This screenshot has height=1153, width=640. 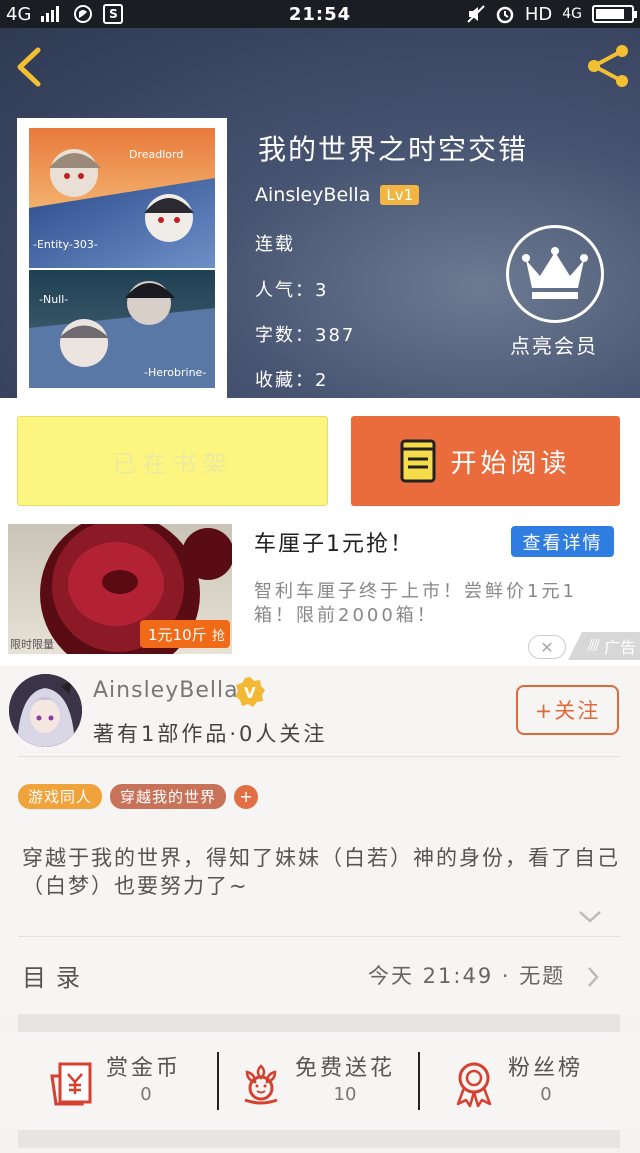 What do you see at coordinates (320, 975) in the screenshot?
I see `table-of-contents-row: 目录 今天 21:49 · 无题` at bounding box center [320, 975].